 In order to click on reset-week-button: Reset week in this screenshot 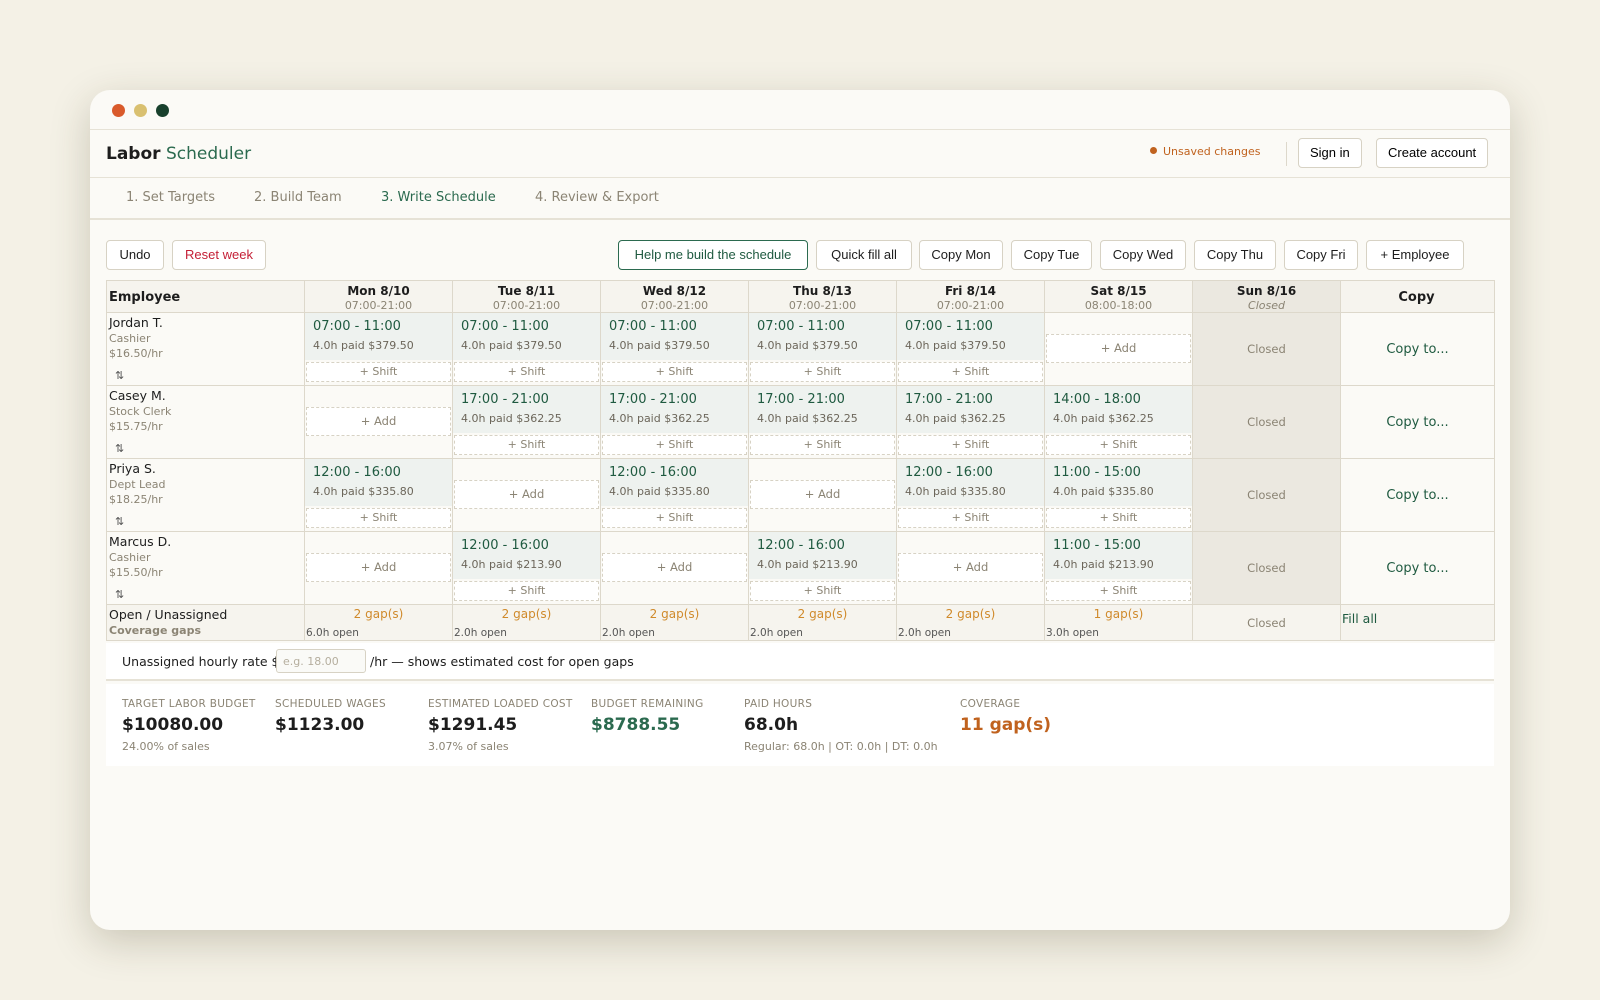, I will do `click(219, 255)`.